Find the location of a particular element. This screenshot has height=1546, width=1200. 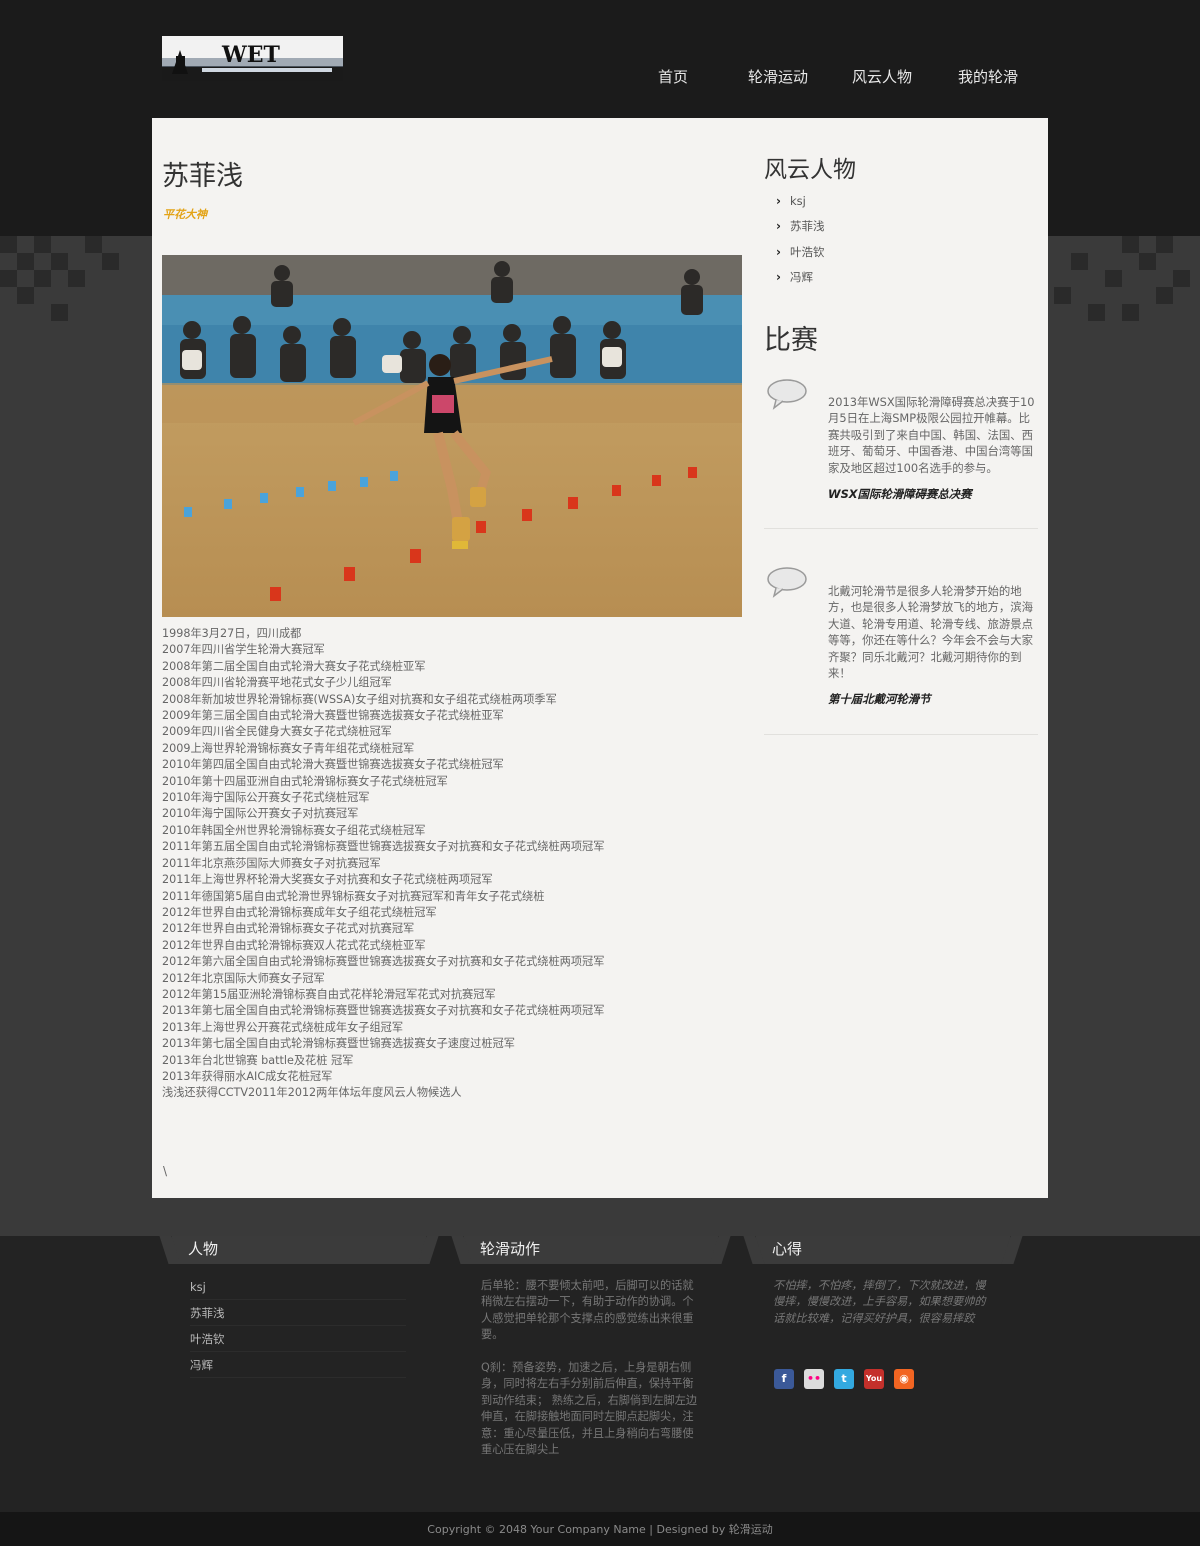

event-link: WSX国际轮滑障碍赛总决赛 is located at coordinates (899, 494).